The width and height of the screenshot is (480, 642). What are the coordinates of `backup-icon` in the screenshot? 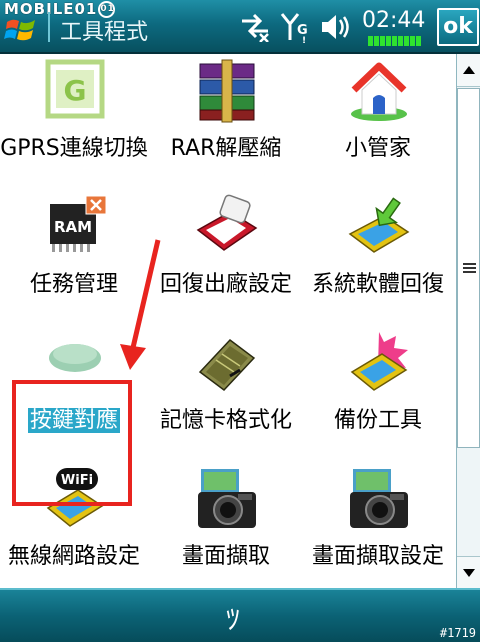 It's located at (379, 361).